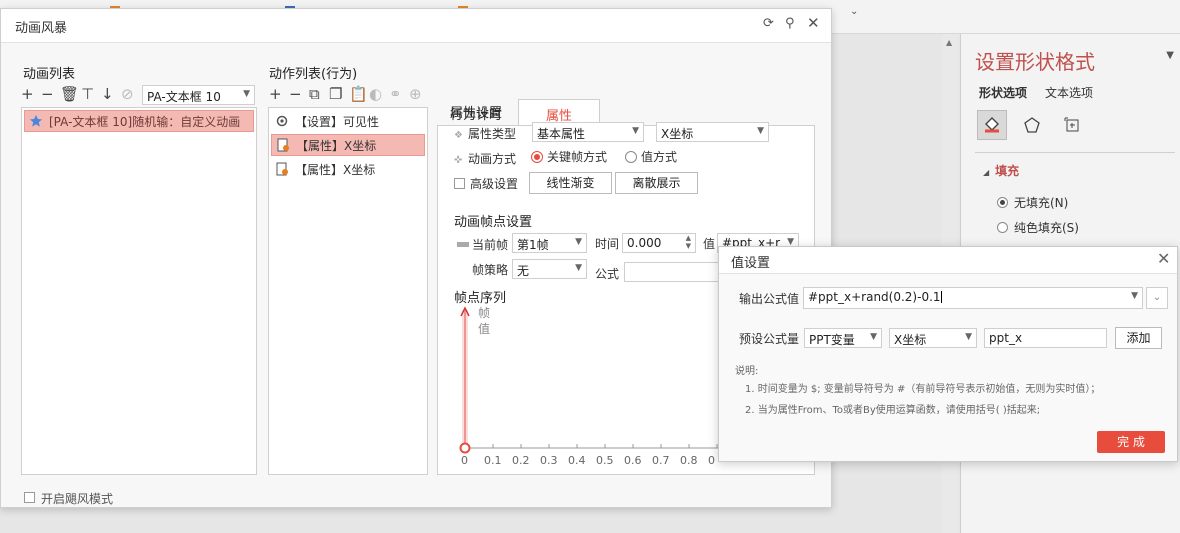 This screenshot has height=533, width=1180. What do you see at coordinates (712, 132) in the screenshot?
I see `attribute-select: X坐标 ▼` at bounding box center [712, 132].